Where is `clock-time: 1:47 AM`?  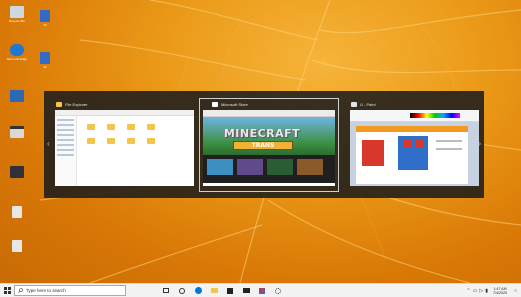
clock-time: 1:47 AM is located at coordinates (500, 288).